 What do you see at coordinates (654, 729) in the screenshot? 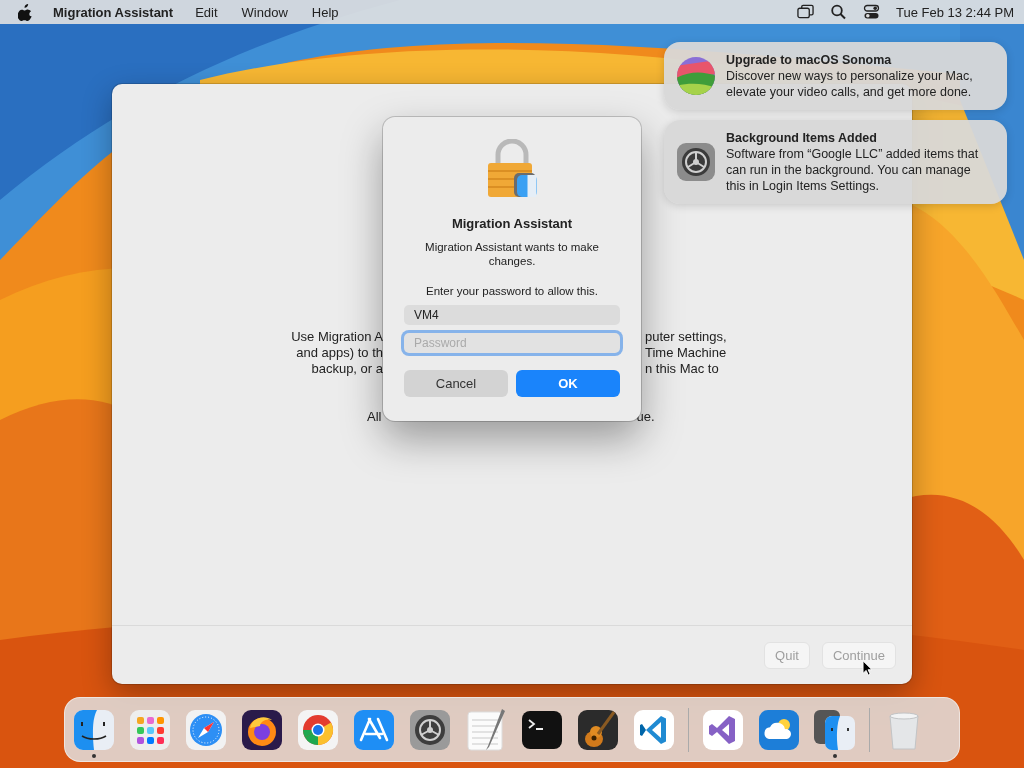
I see `code-icon` at bounding box center [654, 729].